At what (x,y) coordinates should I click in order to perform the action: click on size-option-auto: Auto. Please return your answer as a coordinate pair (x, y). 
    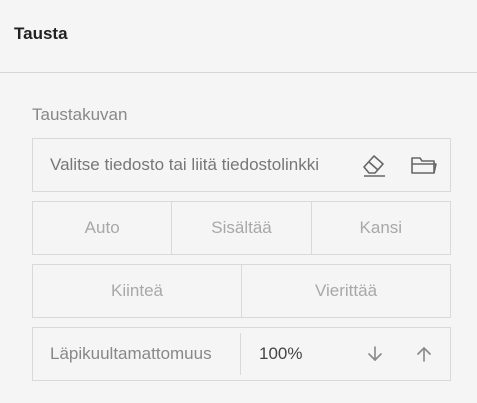
    Looking at the image, I should click on (102, 228).